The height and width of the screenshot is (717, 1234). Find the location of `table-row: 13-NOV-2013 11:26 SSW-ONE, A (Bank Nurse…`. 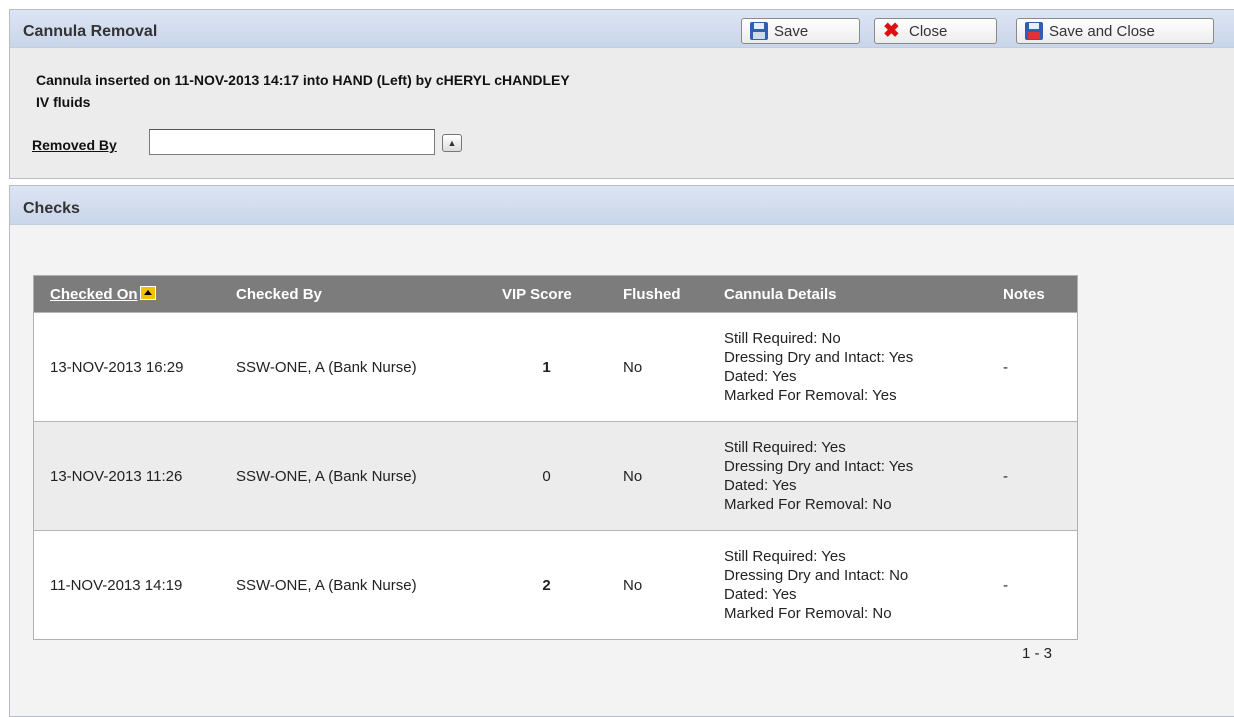

table-row: 13-NOV-2013 11:26 SSW-ONE, A (Bank Nurse… is located at coordinates (555, 476).